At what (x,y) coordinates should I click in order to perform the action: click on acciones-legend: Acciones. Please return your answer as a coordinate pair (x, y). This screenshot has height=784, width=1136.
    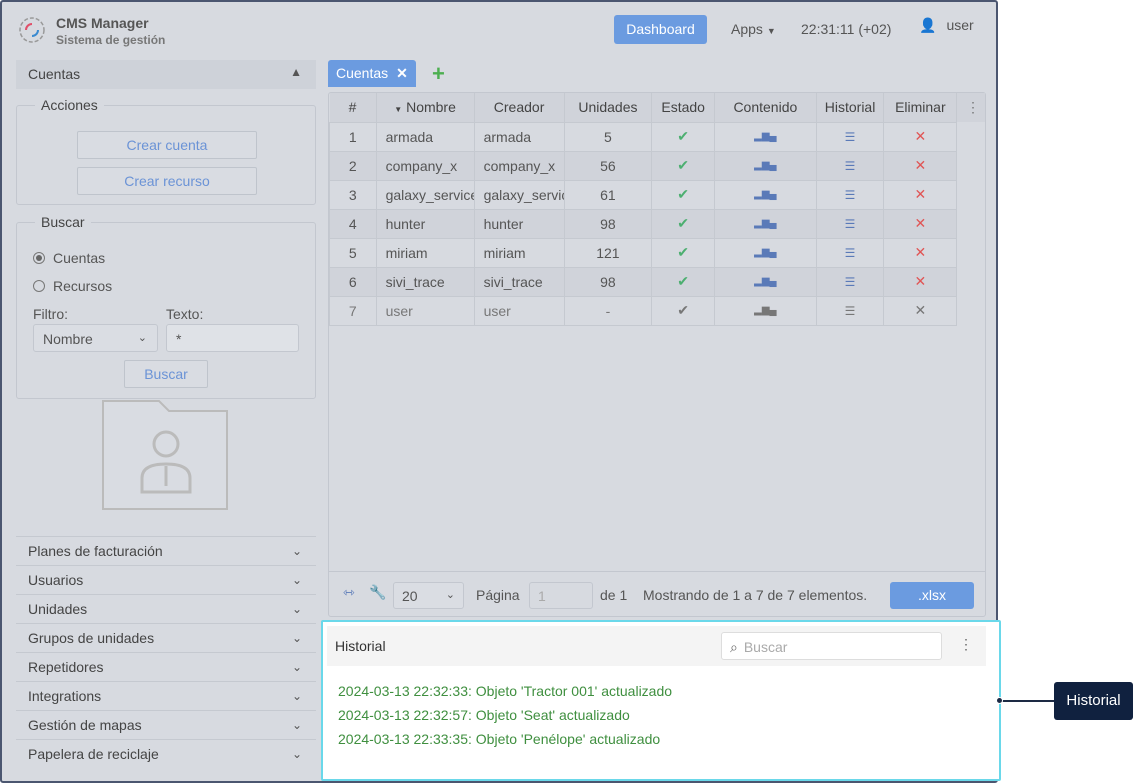
    Looking at the image, I should click on (69, 105).